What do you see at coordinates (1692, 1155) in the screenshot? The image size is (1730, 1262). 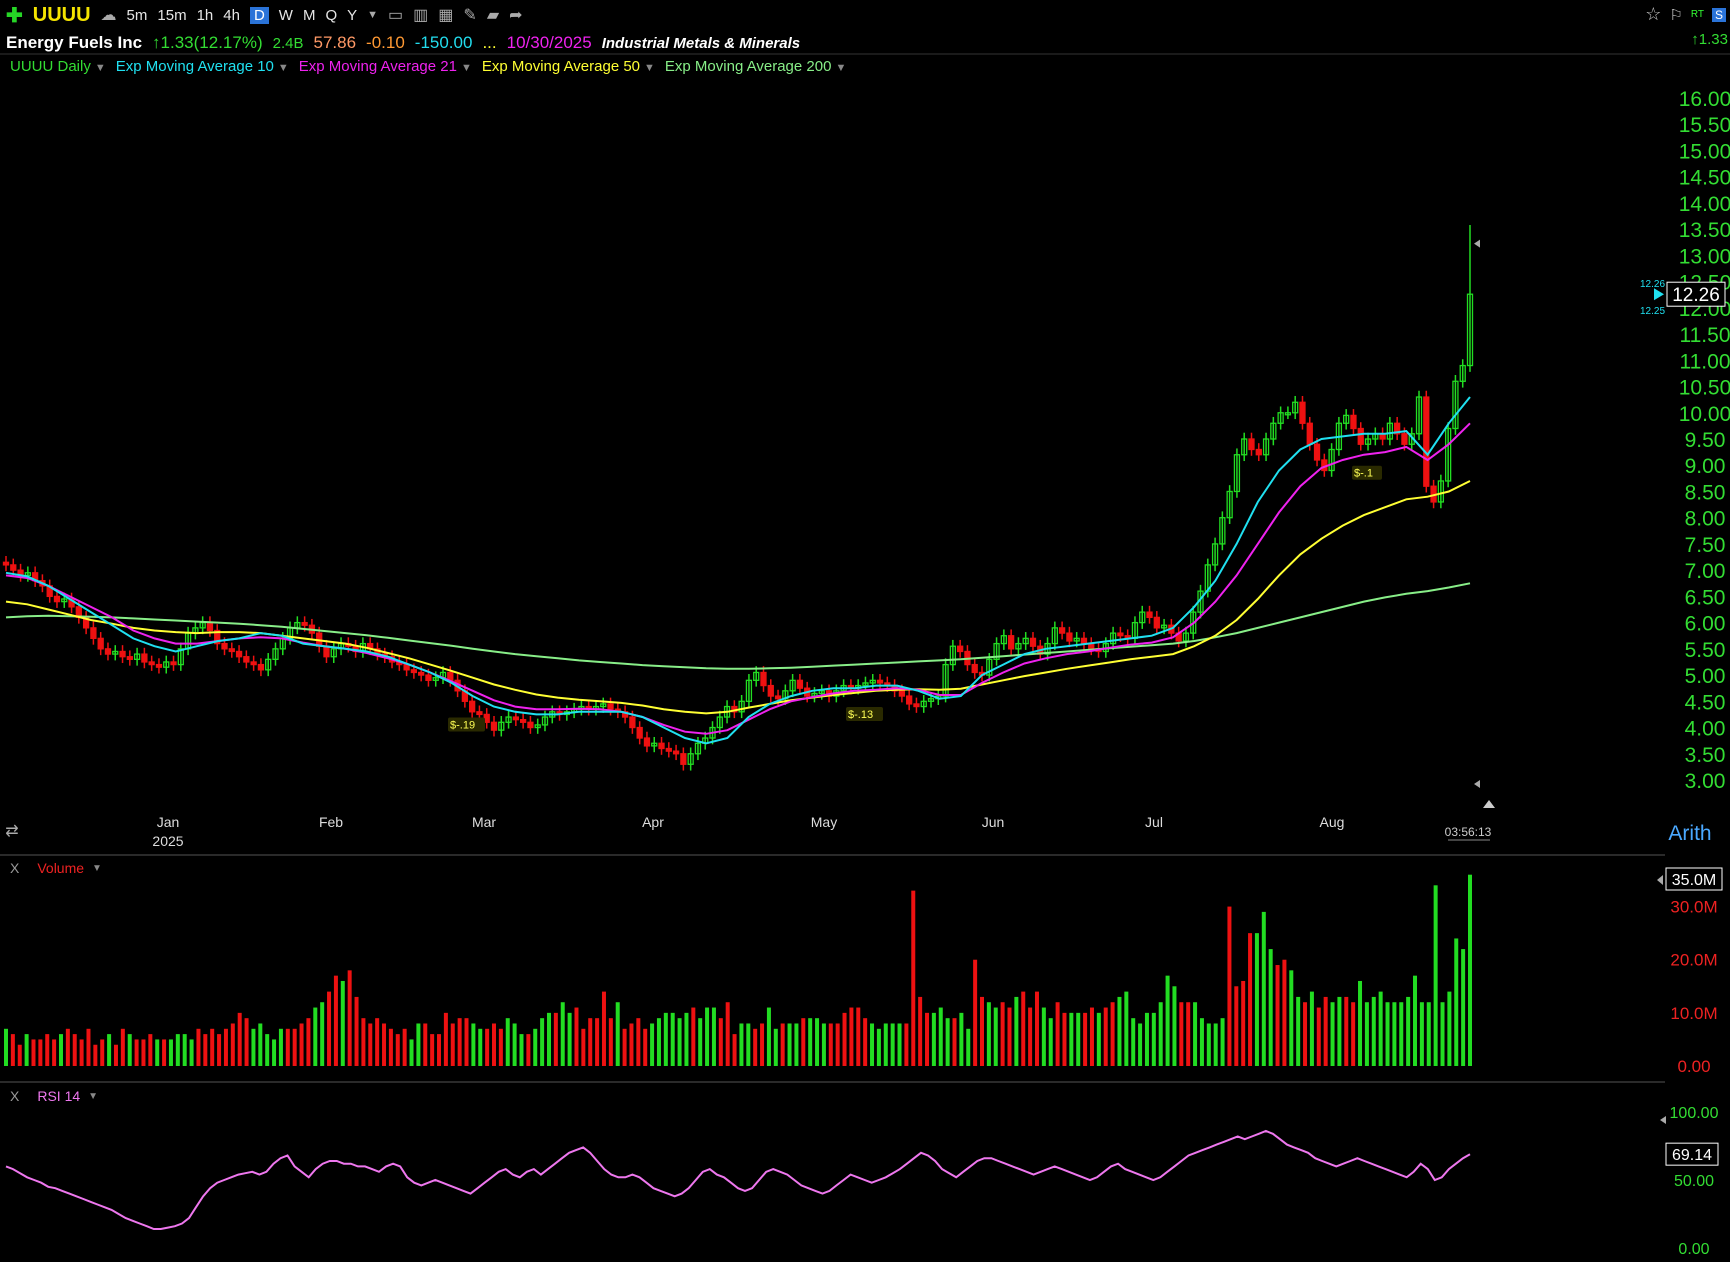 I see `last-rsi-label: 69.14` at bounding box center [1692, 1155].